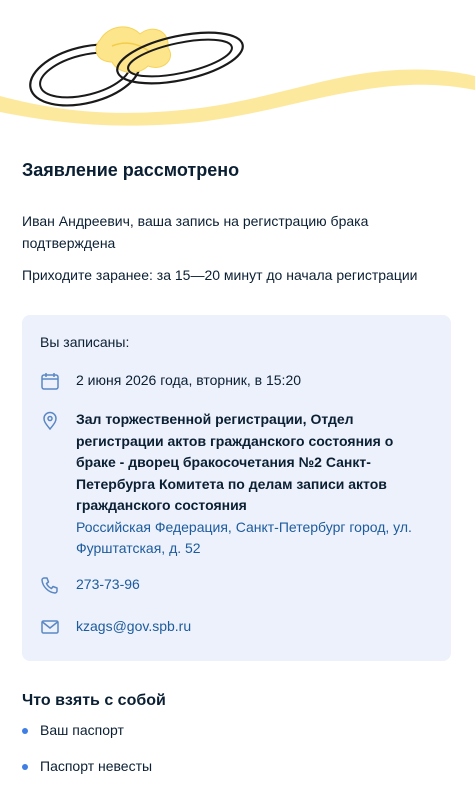 Image resolution: width=475 pixels, height=800 pixels. Describe the element at coordinates (131, 170) in the screenshot. I see `page-title: Заявление рассмотрено` at that location.